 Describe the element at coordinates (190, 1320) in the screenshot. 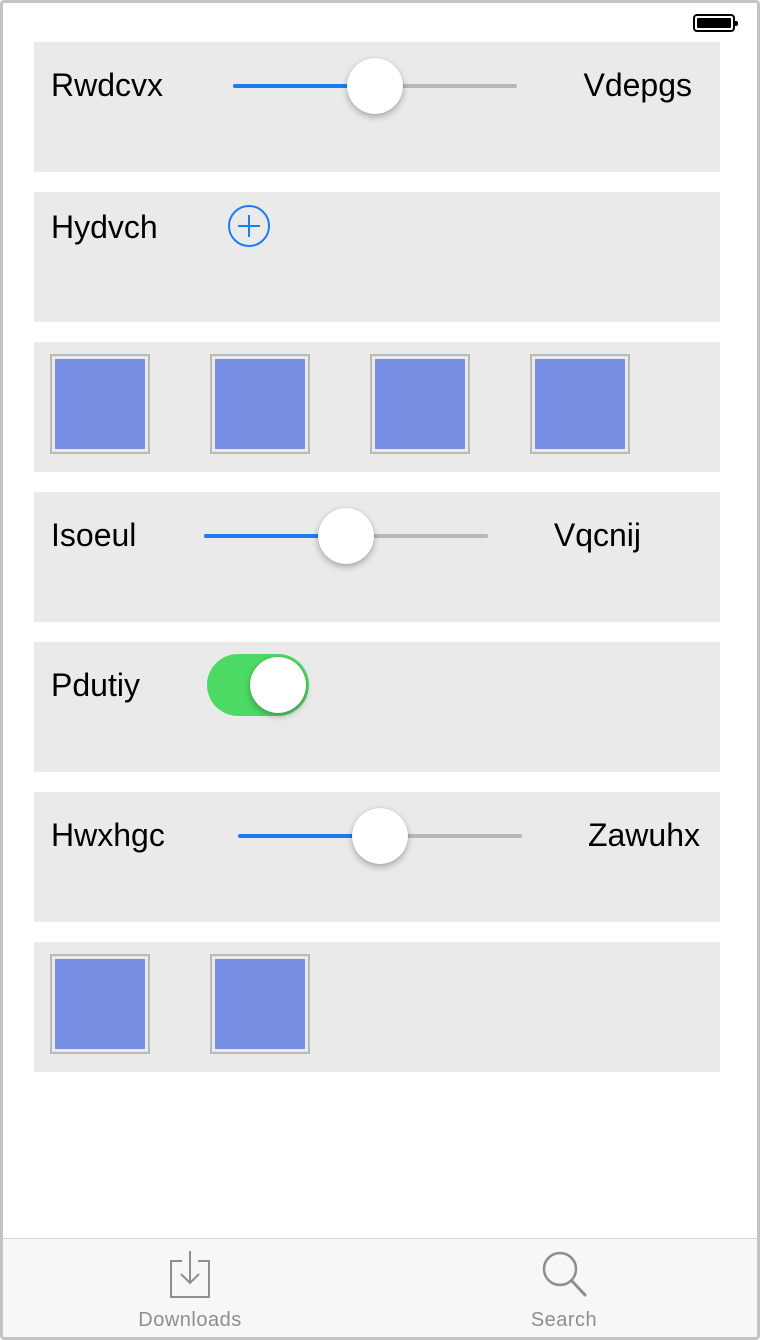

I see `tab-label: Downloads` at that location.